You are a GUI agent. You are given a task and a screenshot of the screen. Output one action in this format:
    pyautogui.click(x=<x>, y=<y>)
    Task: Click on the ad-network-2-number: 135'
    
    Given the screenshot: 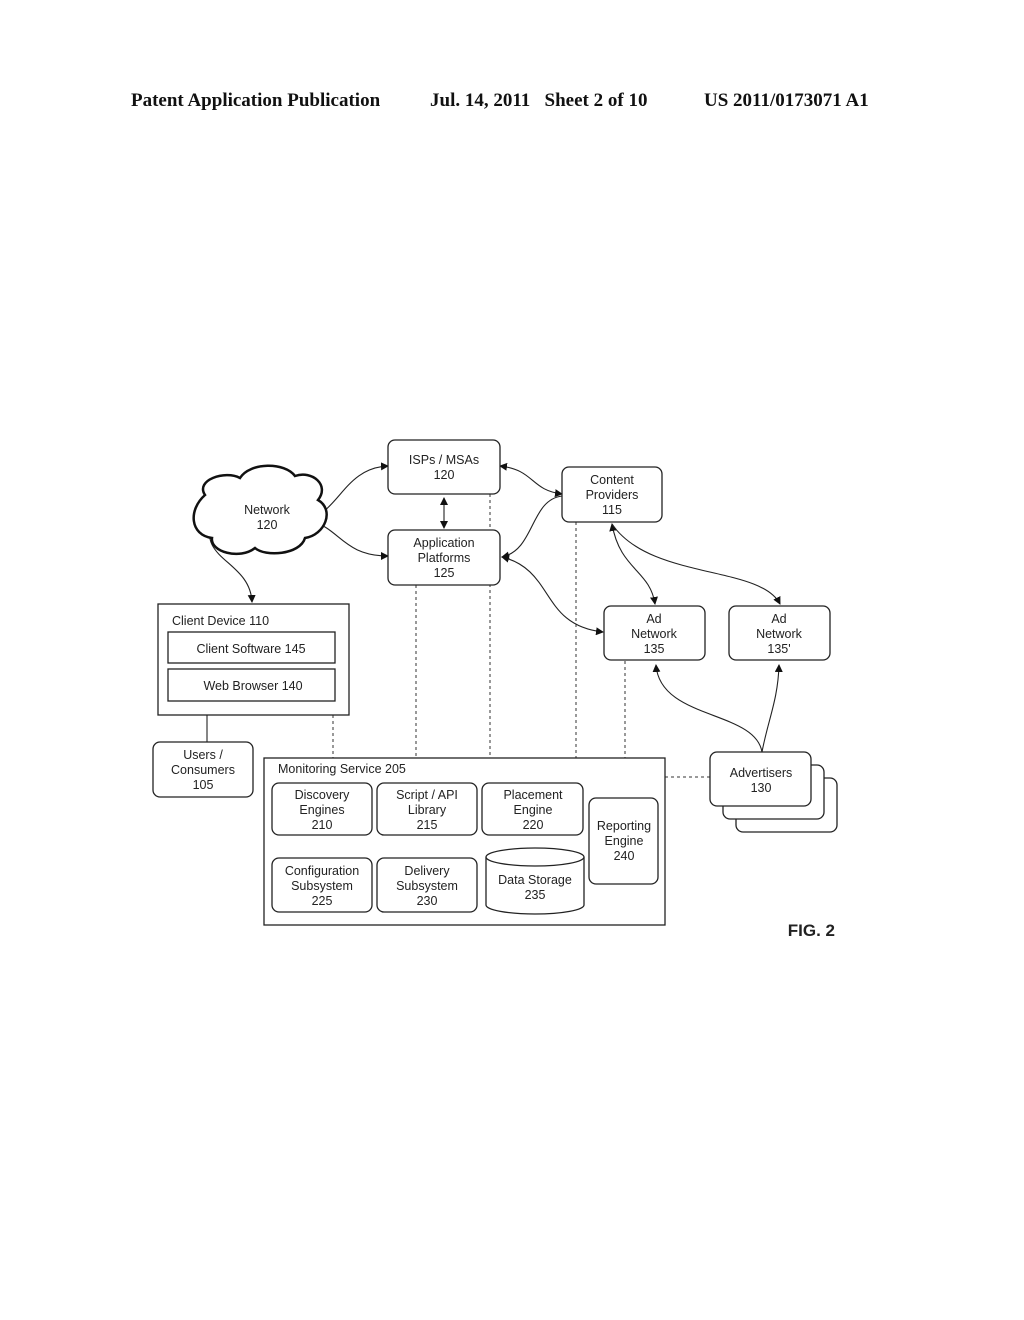 What is the action you would take?
    pyautogui.click(x=778, y=649)
    